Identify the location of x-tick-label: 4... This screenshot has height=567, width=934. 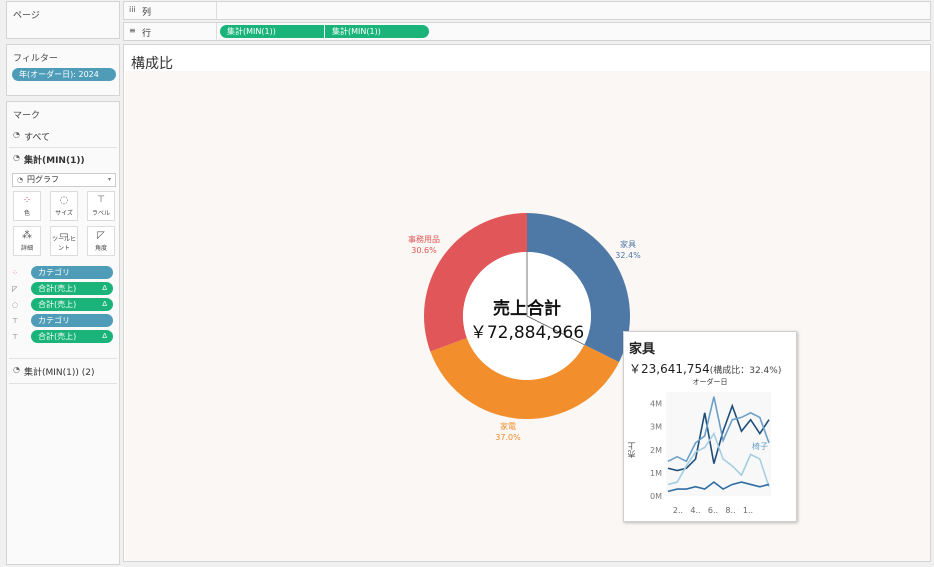
(695, 510).